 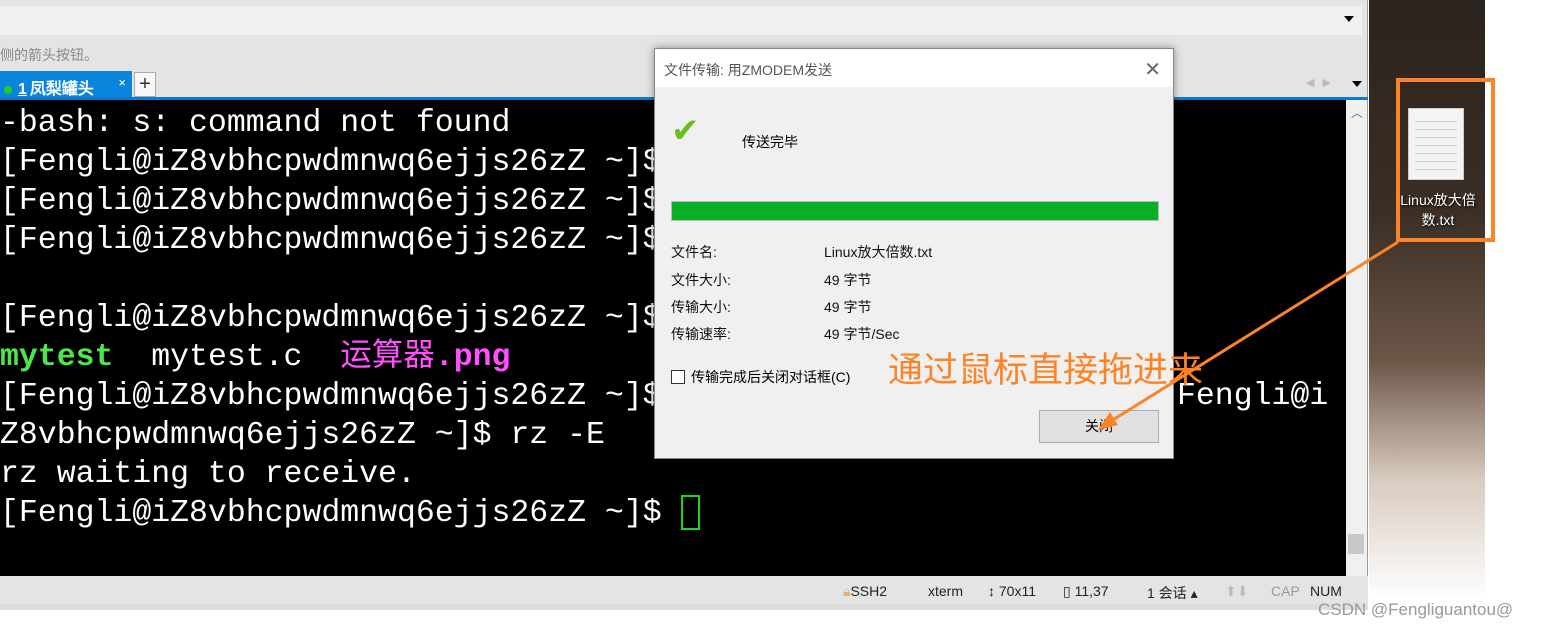 What do you see at coordinates (694, 252) in the screenshot?
I see `field-label: 文件名:` at bounding box center [694, 252].